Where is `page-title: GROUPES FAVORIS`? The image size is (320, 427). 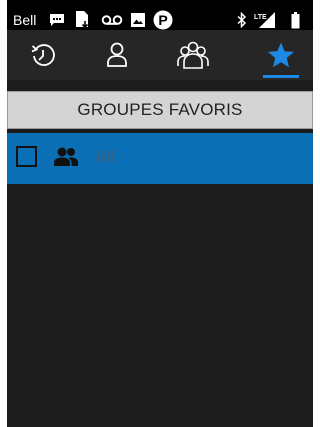 page-title: GROUPES FAVORIS is located at coordinates (160, 110).